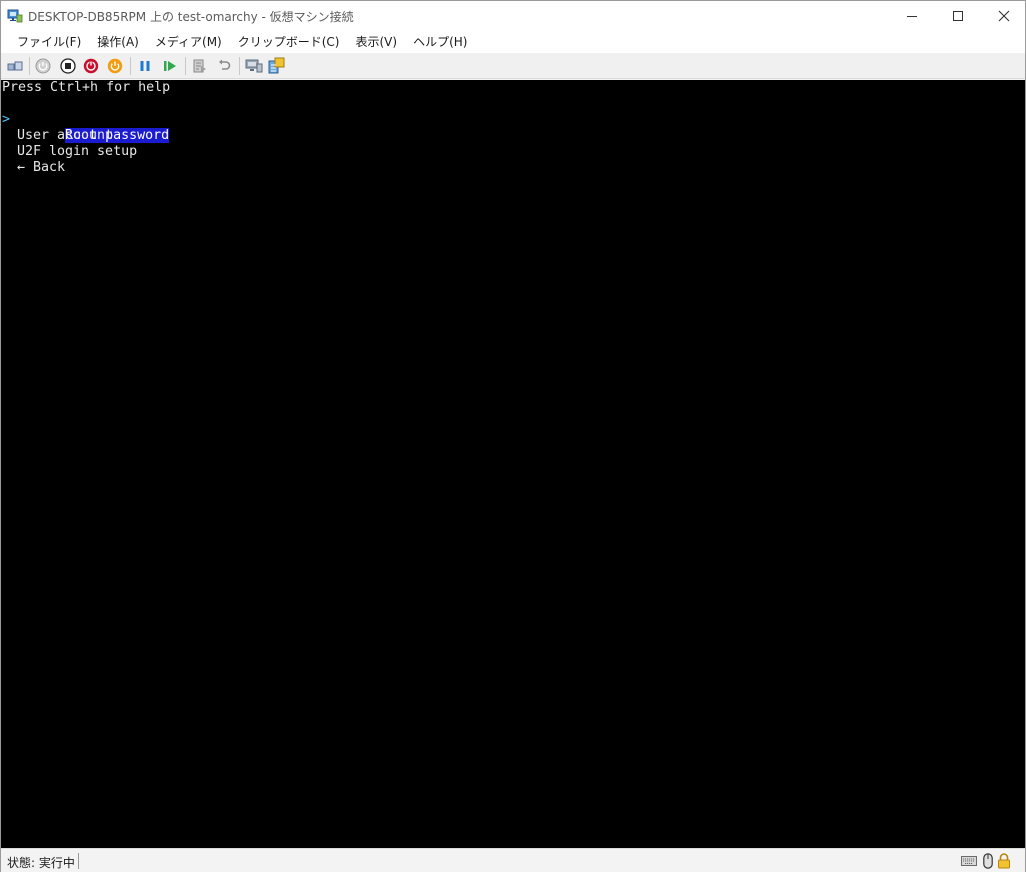 This screenshot has width=1026, height=872. I want to click on pause-button, so click(145, 66).